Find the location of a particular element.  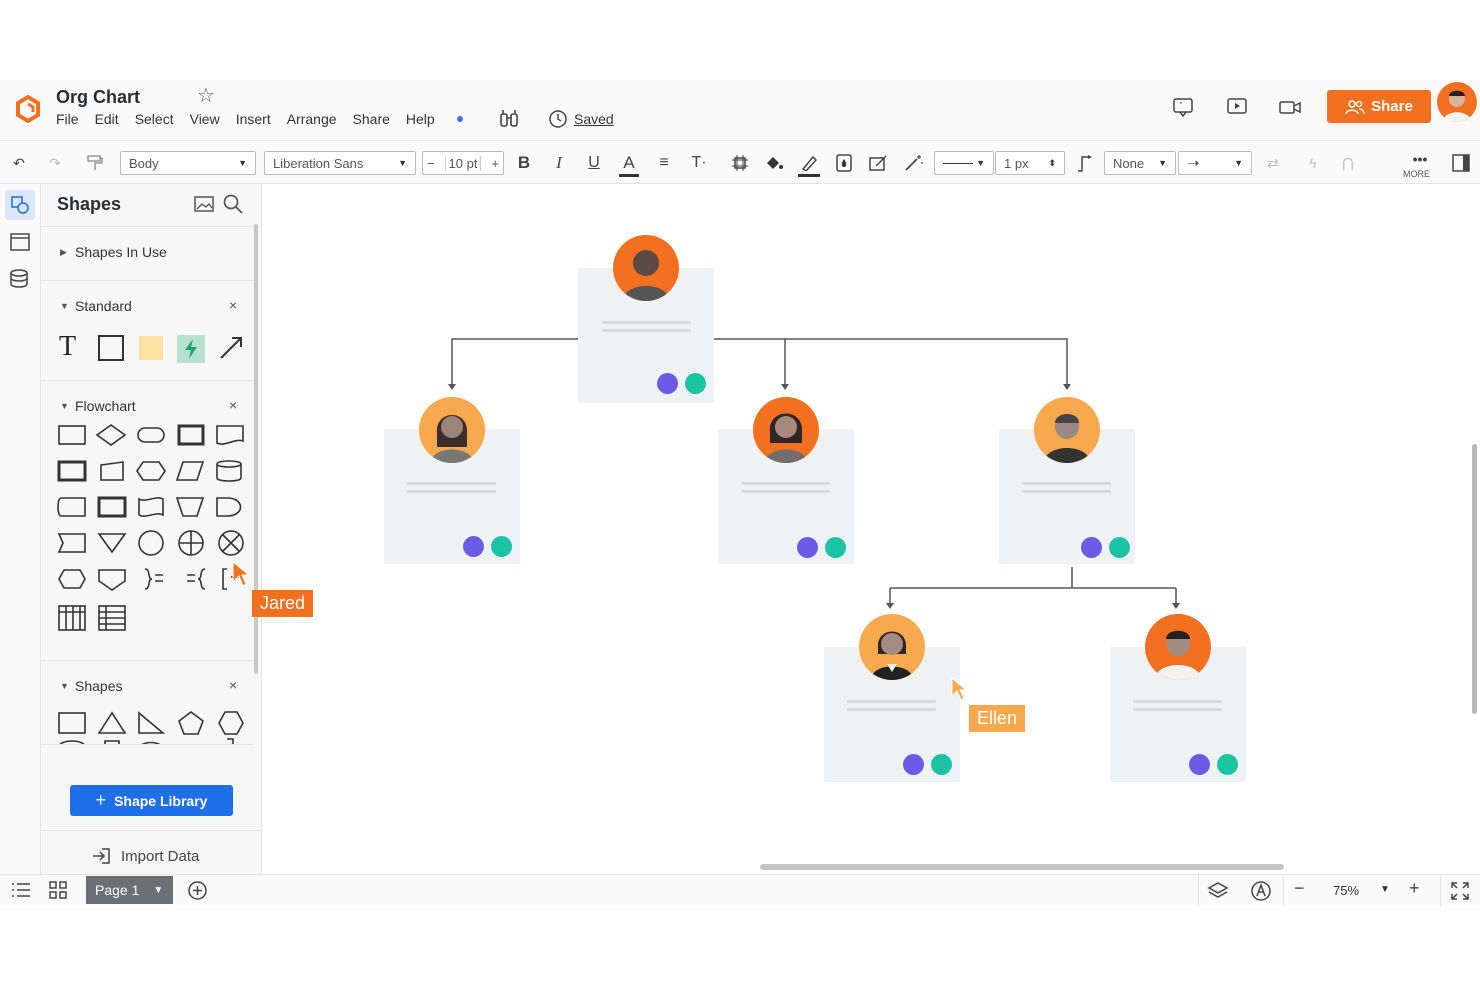

star-icon: ☆ is located at coordinates (206, 95).